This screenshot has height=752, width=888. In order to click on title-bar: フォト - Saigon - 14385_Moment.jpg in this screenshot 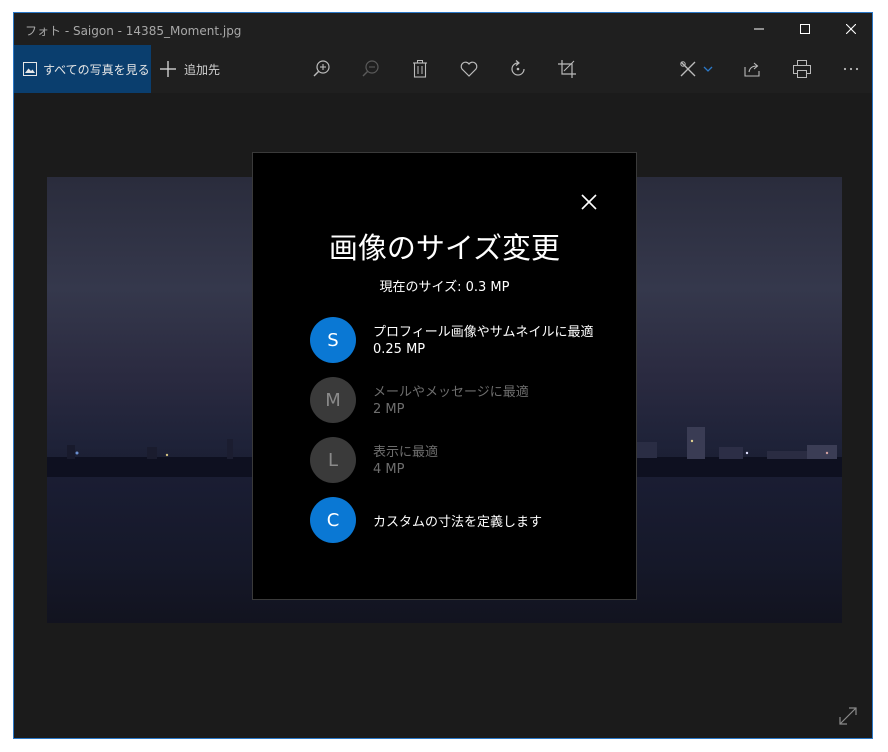, I will do `click(443, 29)`.